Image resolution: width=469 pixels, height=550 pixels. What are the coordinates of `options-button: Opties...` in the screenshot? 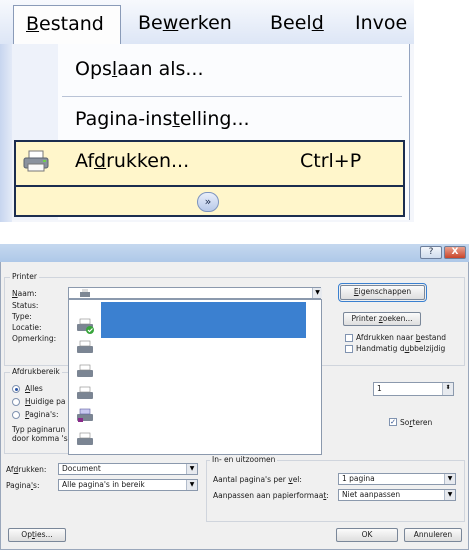 It's located at (37, 535).